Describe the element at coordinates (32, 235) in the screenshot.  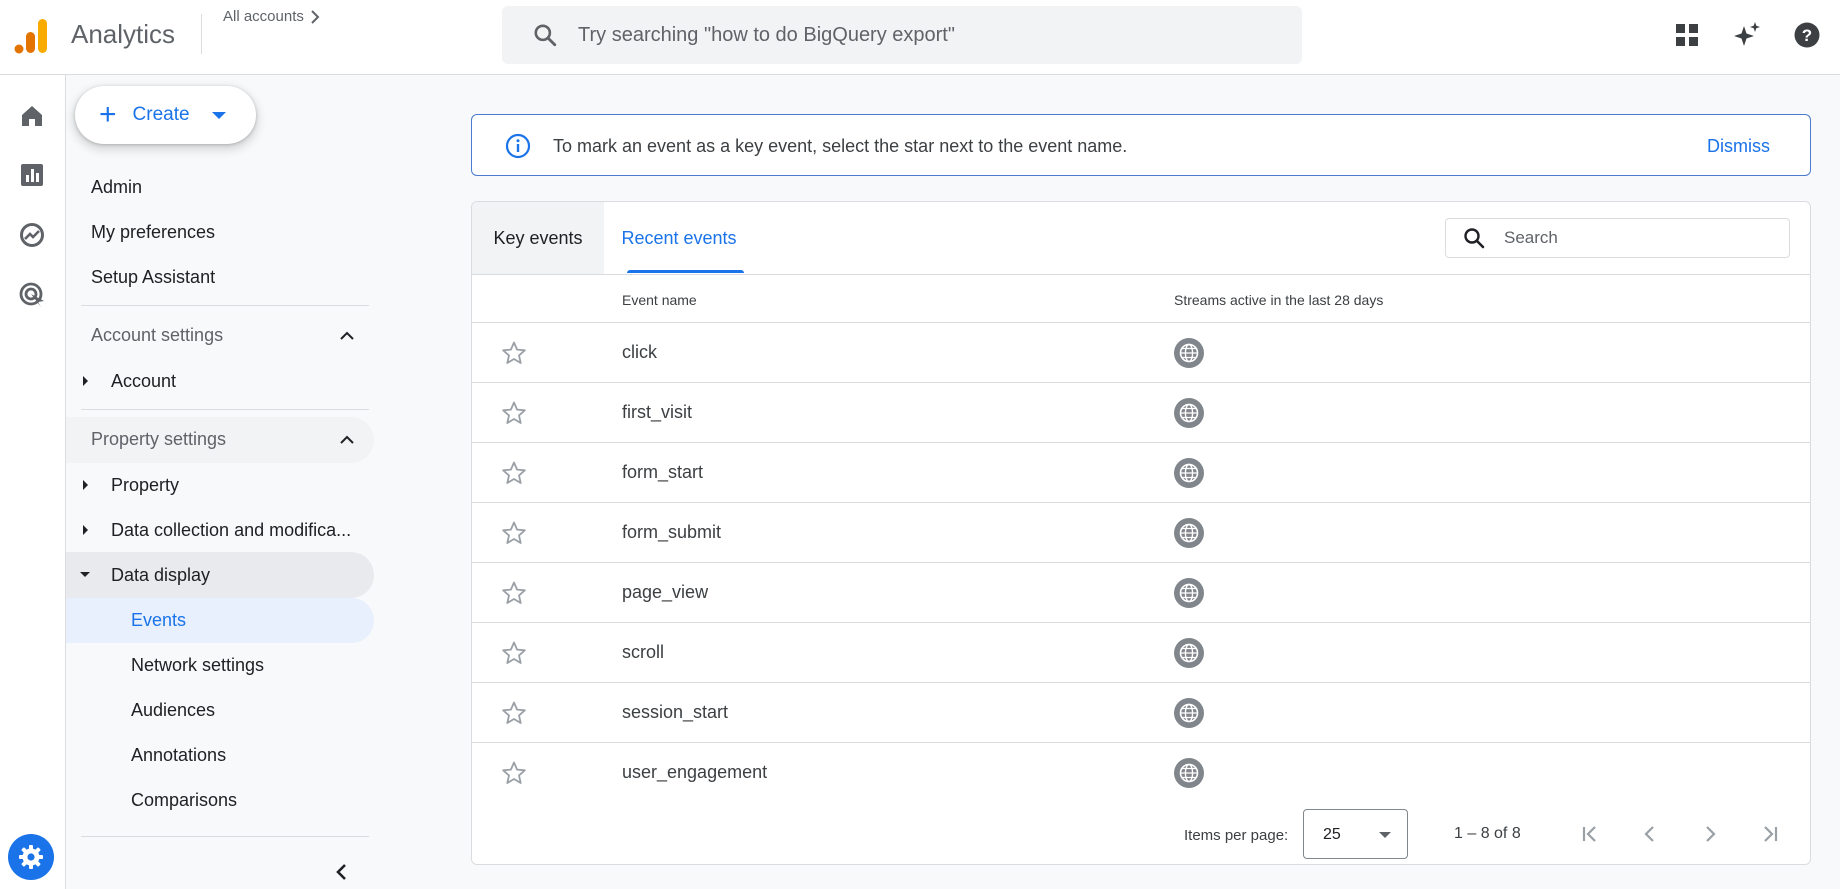
I see `explore-icon` at that location.